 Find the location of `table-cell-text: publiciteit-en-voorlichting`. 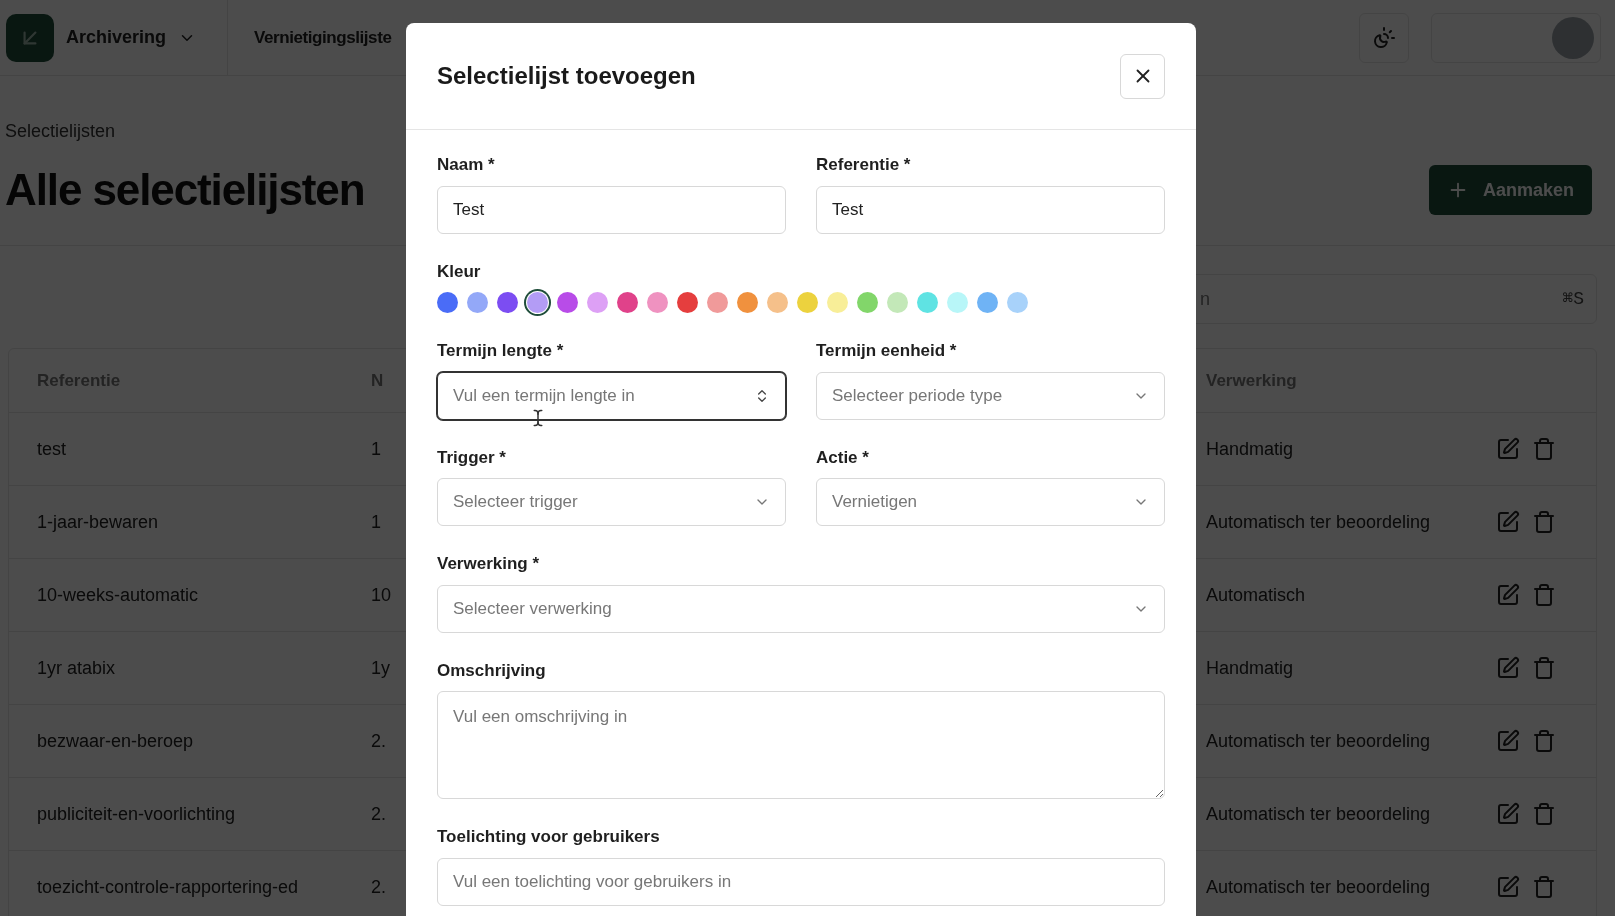

table-cell-text: publiciteit-en-voorlichting is located at coordinates (136, 814).